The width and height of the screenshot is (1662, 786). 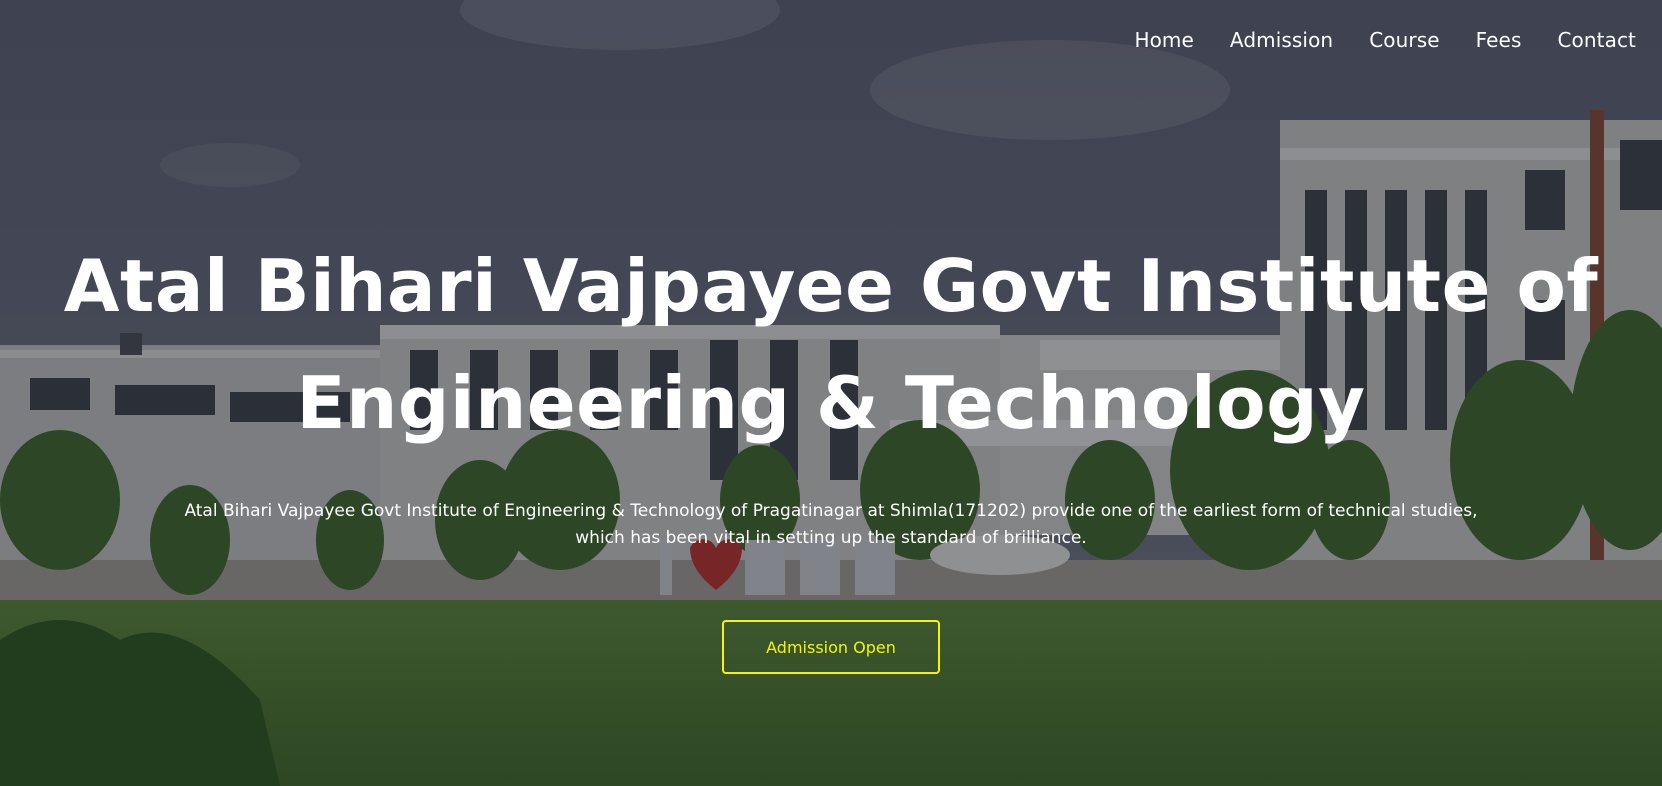 I want to click on nav-link-contact: Contact, so click(x=1596, y=40).